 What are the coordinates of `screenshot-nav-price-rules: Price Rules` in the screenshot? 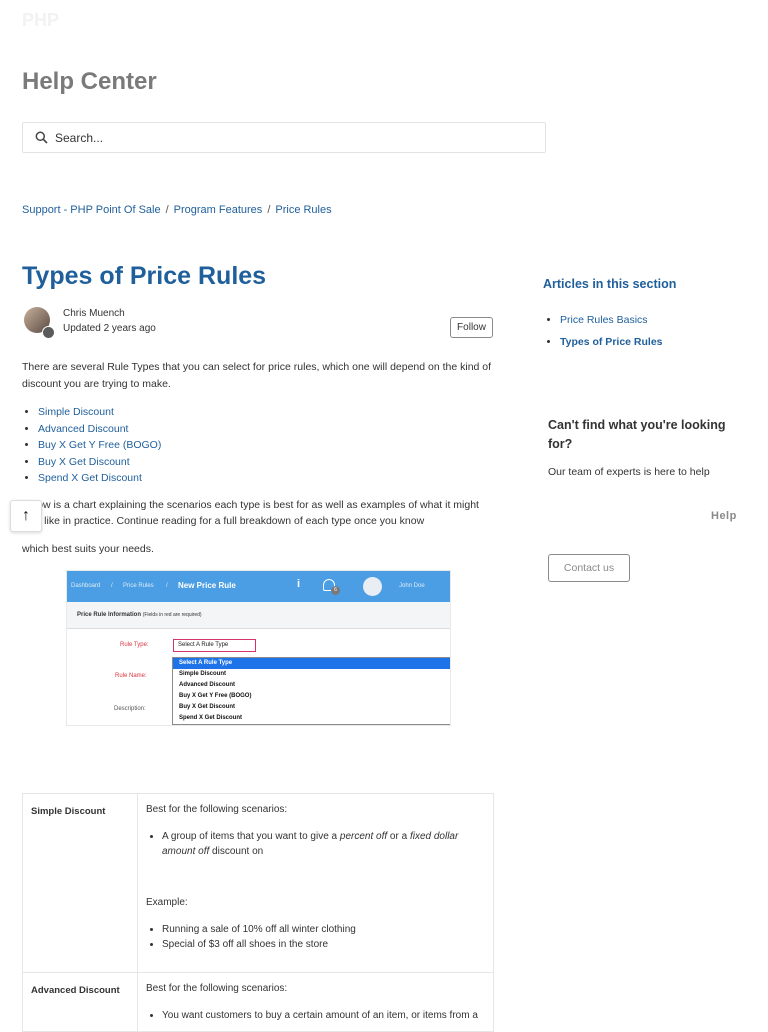 It's located at (138, 586).